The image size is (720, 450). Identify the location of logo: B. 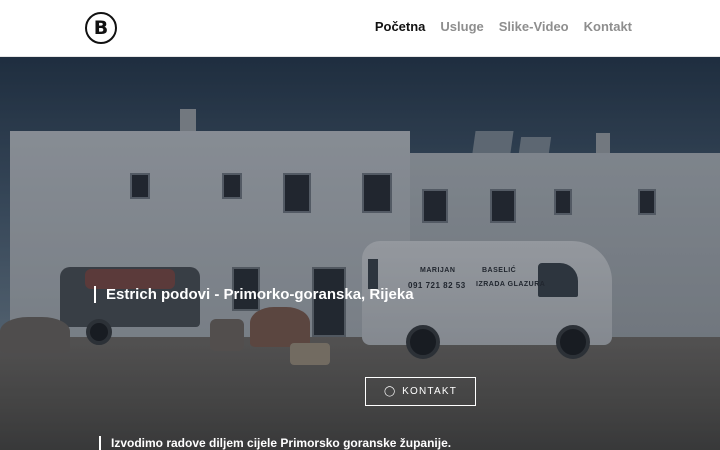
(101, 28).